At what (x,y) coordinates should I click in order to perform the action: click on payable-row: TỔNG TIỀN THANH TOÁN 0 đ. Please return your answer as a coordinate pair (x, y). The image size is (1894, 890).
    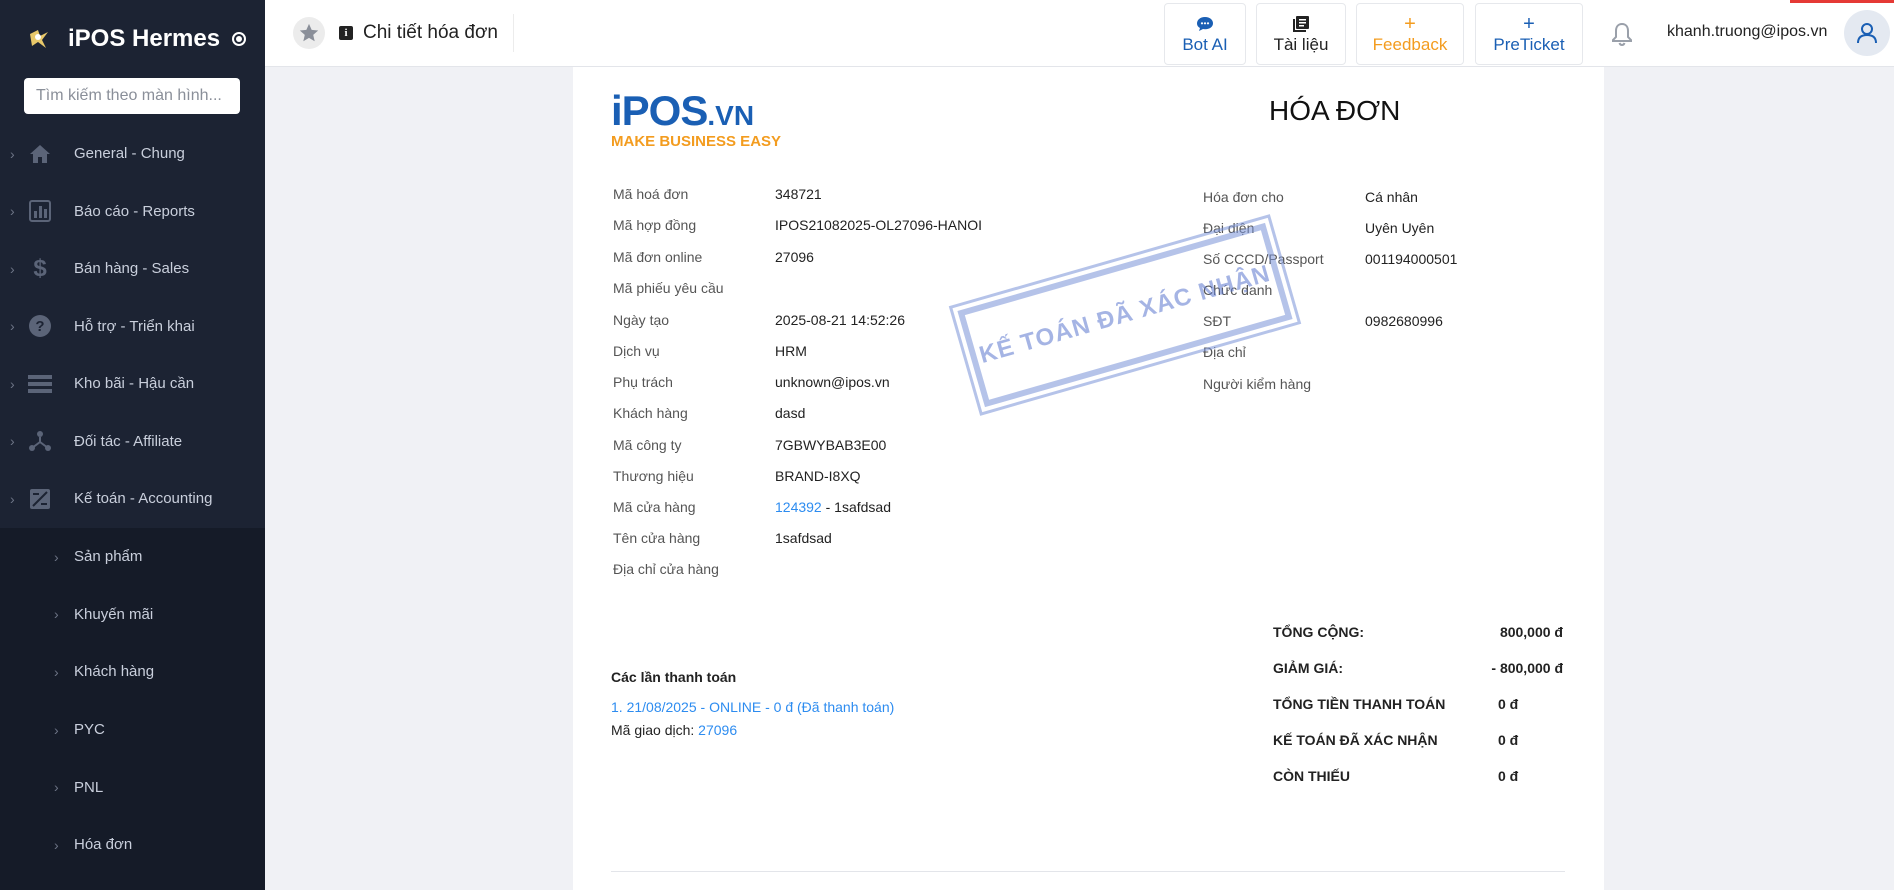
    Looking at the image, I should click on (1418, 706).